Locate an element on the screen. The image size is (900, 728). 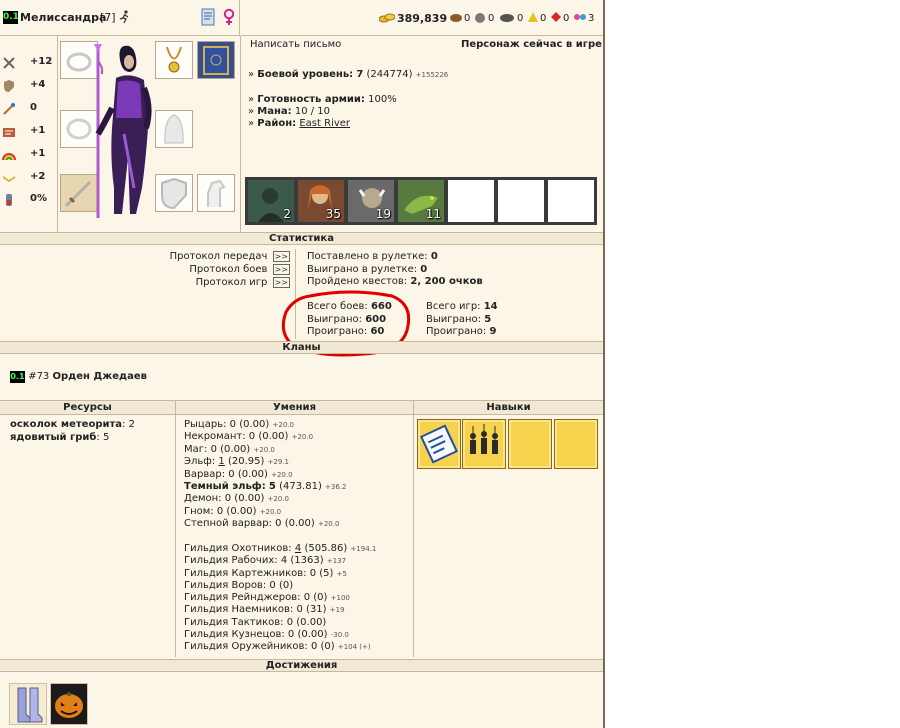
online-status: Персонаж сейчас в игре is located at coordinates (531, 44).